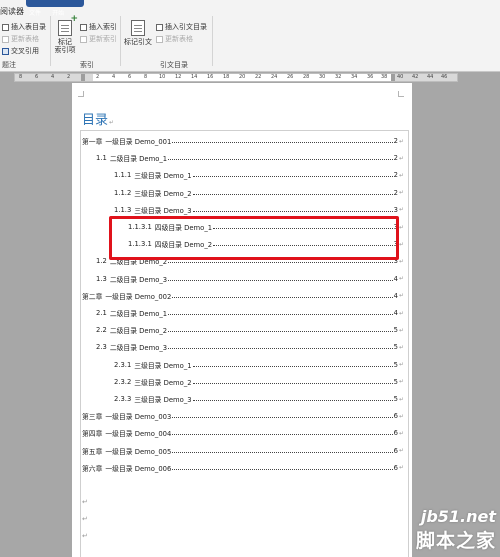 This screenshot has width=500, height=557. Describe the element at coordinates (250, 158) in the screenshot. I see `toc-entry: 1.1 二级目录 Demo_1 2 ↵` at that location.